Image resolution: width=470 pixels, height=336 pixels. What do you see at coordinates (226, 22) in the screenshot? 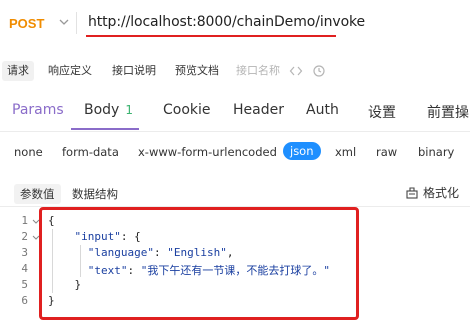
I see `url-input: http://localhost:8000/chainDemo/invoke` at bounding box center [226, 22].